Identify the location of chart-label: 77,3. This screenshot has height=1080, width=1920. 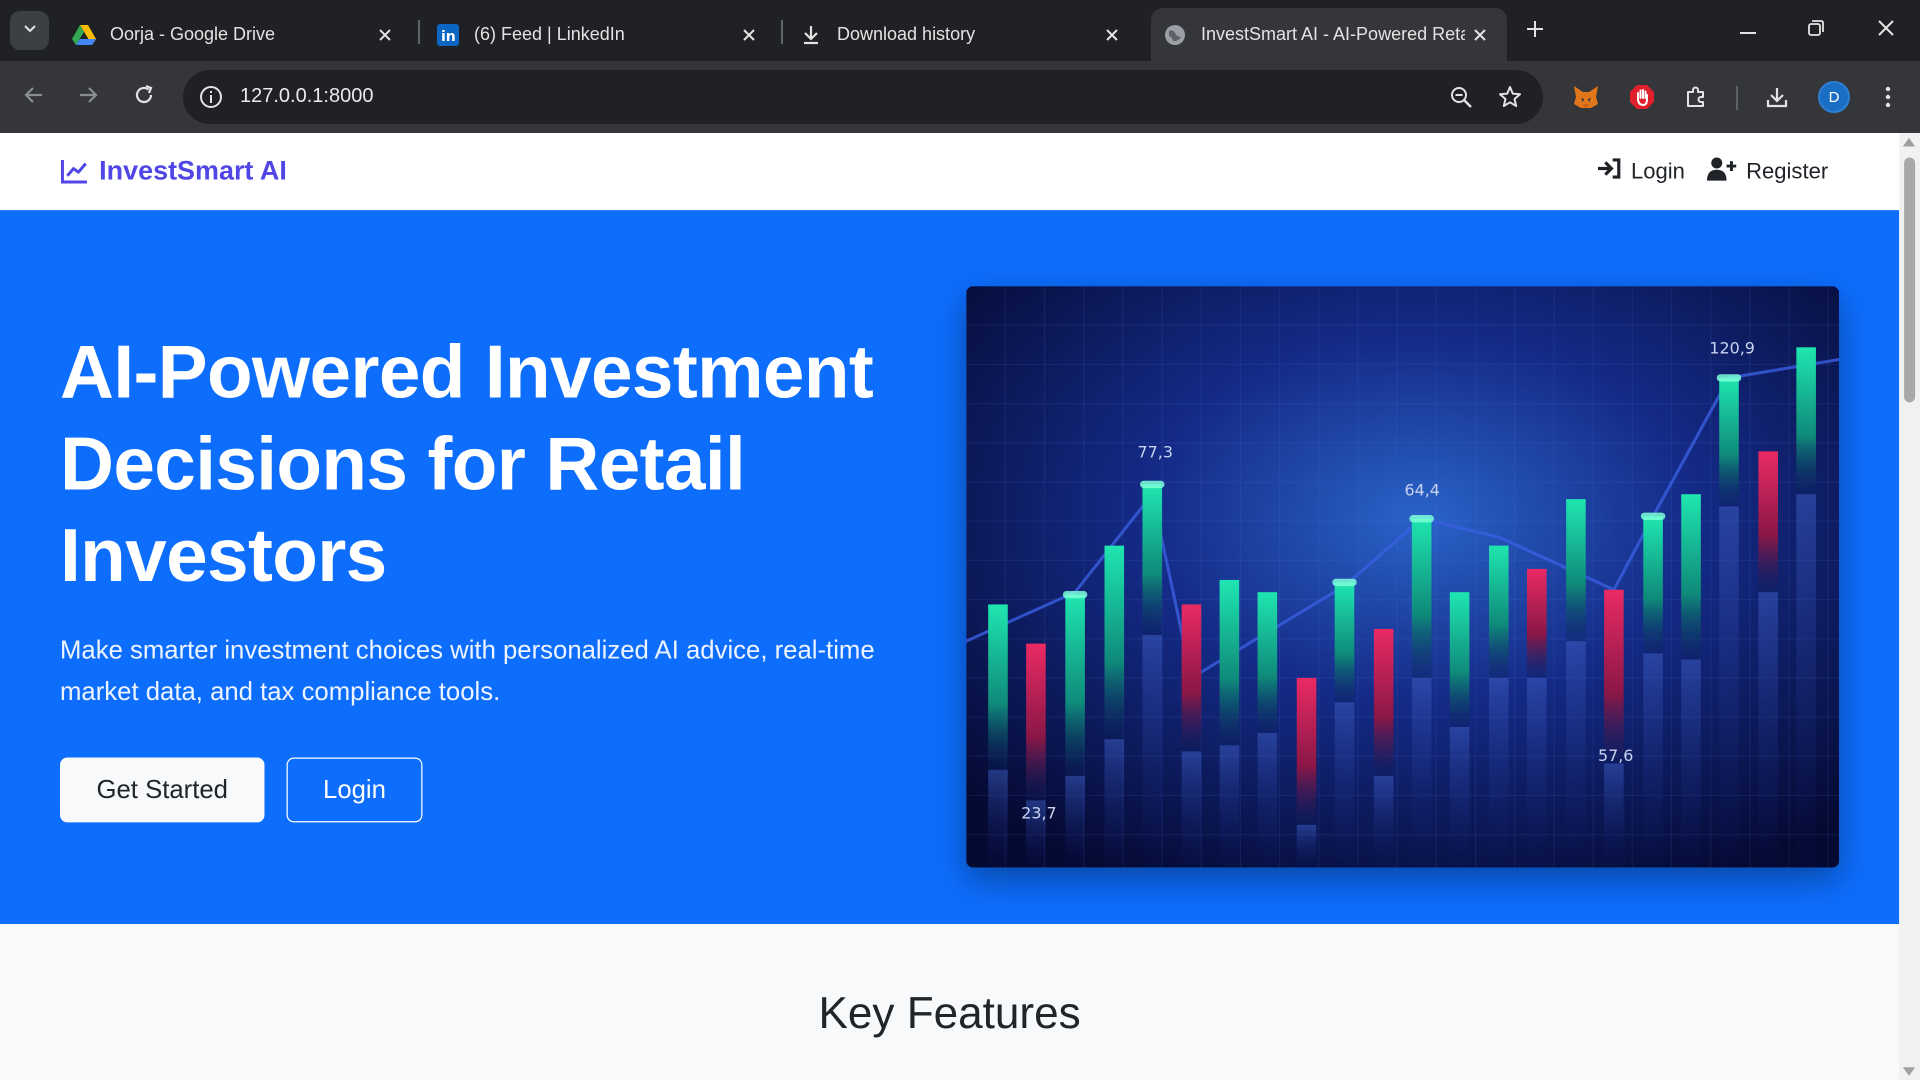
(1155, 451).